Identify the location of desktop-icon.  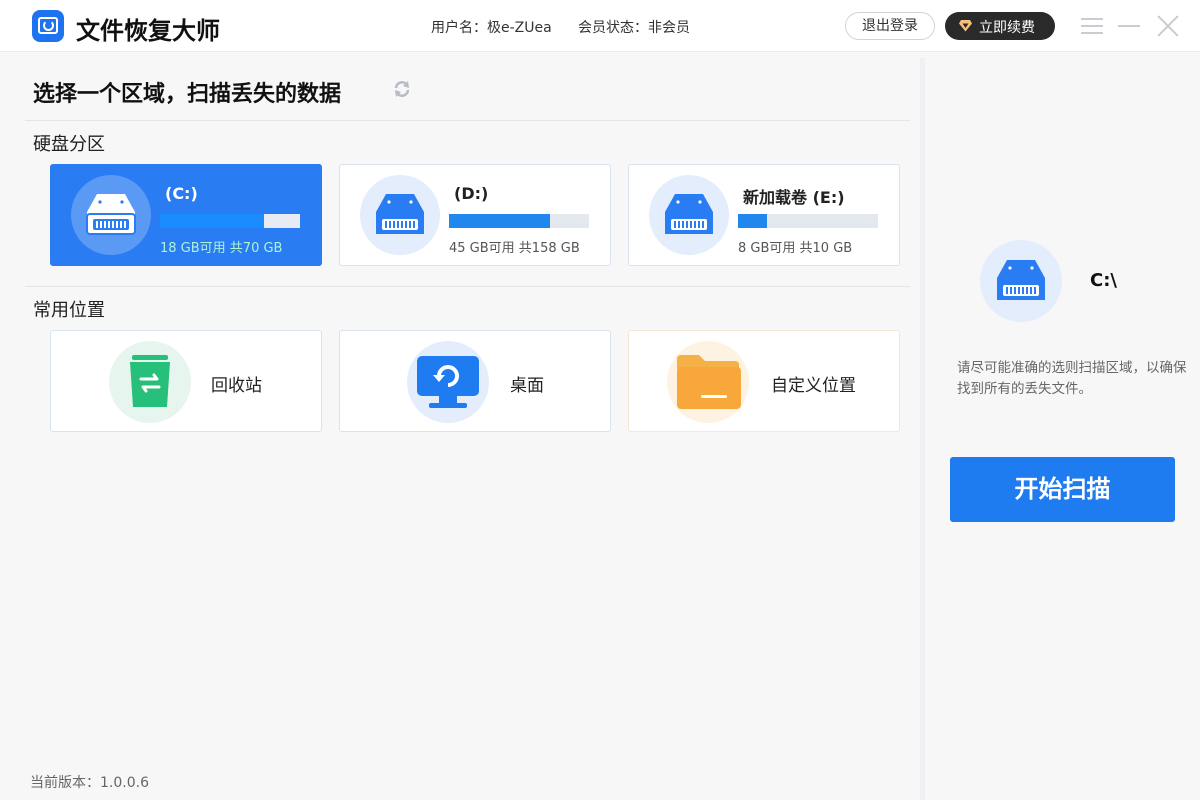
(448, 382).